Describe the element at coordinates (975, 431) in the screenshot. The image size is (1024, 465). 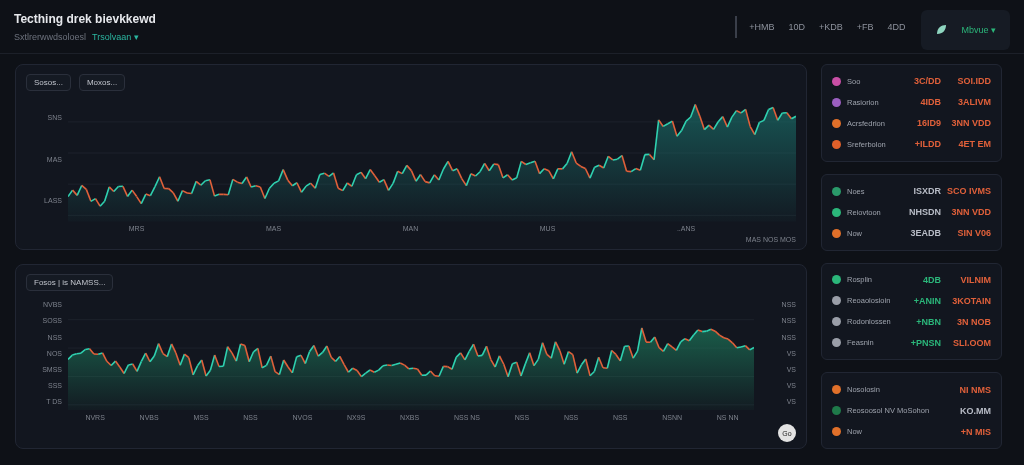
I see `asset-value: +N MIS` at that location.